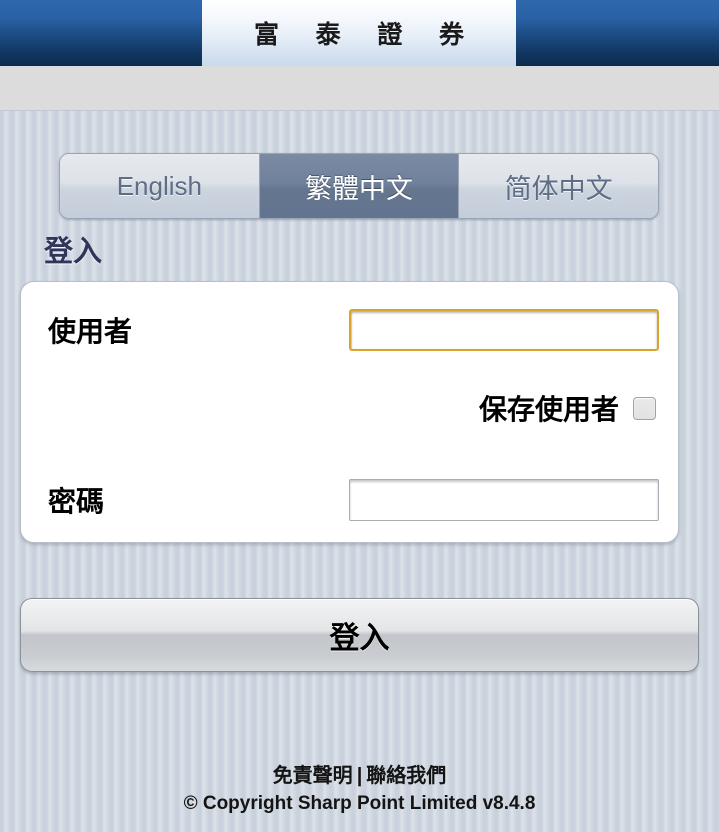  What do you see at coordinates (359, 803) in the screenshot?
I see `copyright-text: © Copyright Sharp Point Limited v8.4.8` at bounding box center [359, 803].